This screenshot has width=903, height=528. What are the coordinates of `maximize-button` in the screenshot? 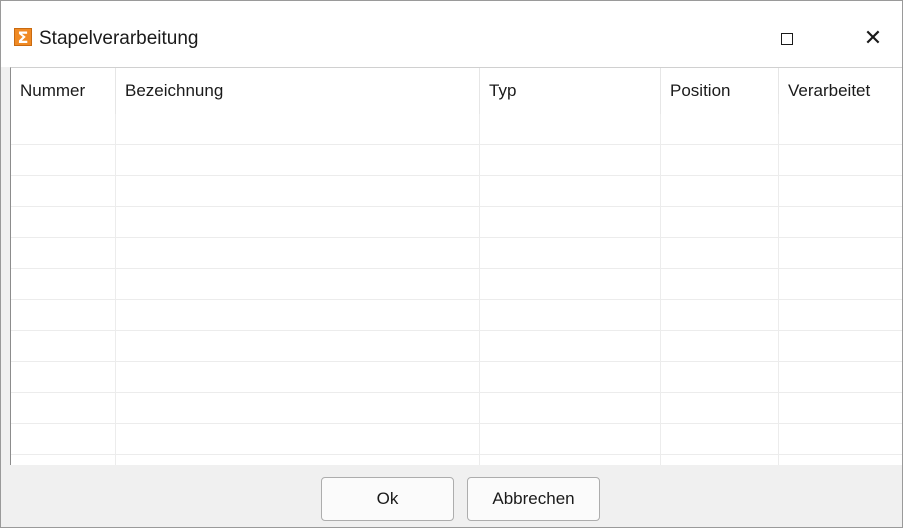 It's located at (787, 39).